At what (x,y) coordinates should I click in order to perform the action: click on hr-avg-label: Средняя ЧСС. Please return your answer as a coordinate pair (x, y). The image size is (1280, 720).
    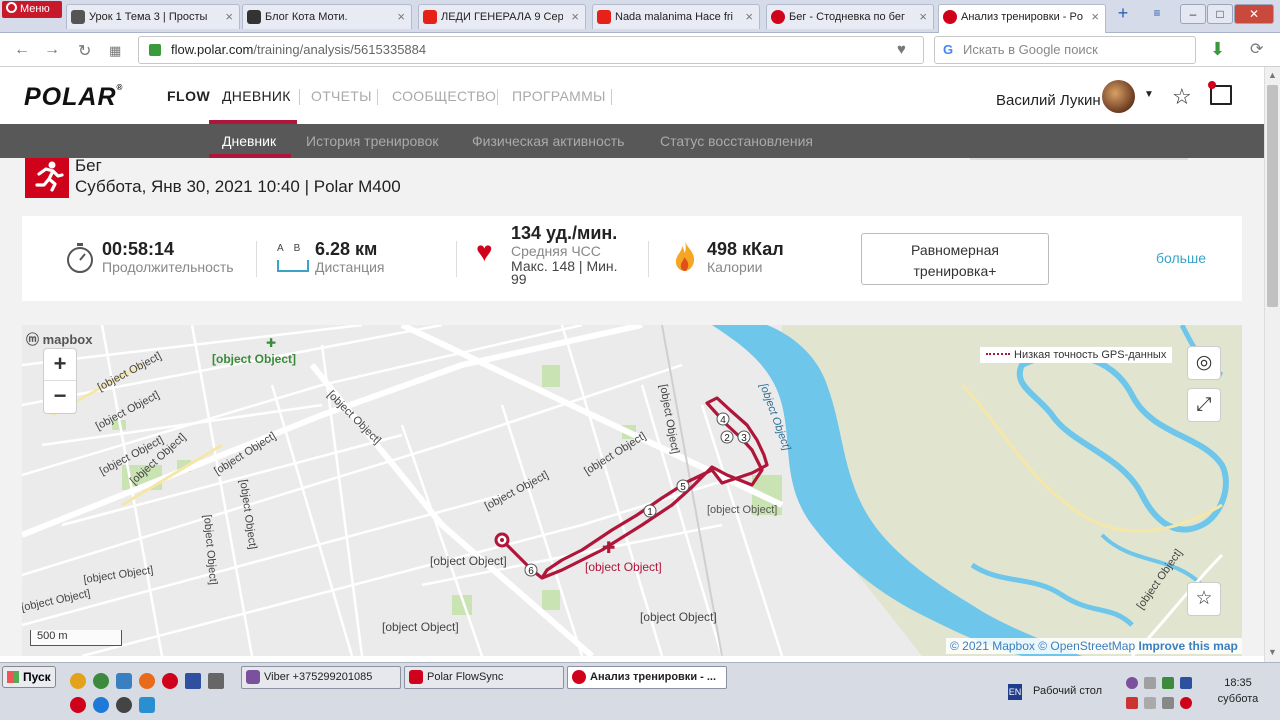
    Looking at the image, I should click on (556, 251).